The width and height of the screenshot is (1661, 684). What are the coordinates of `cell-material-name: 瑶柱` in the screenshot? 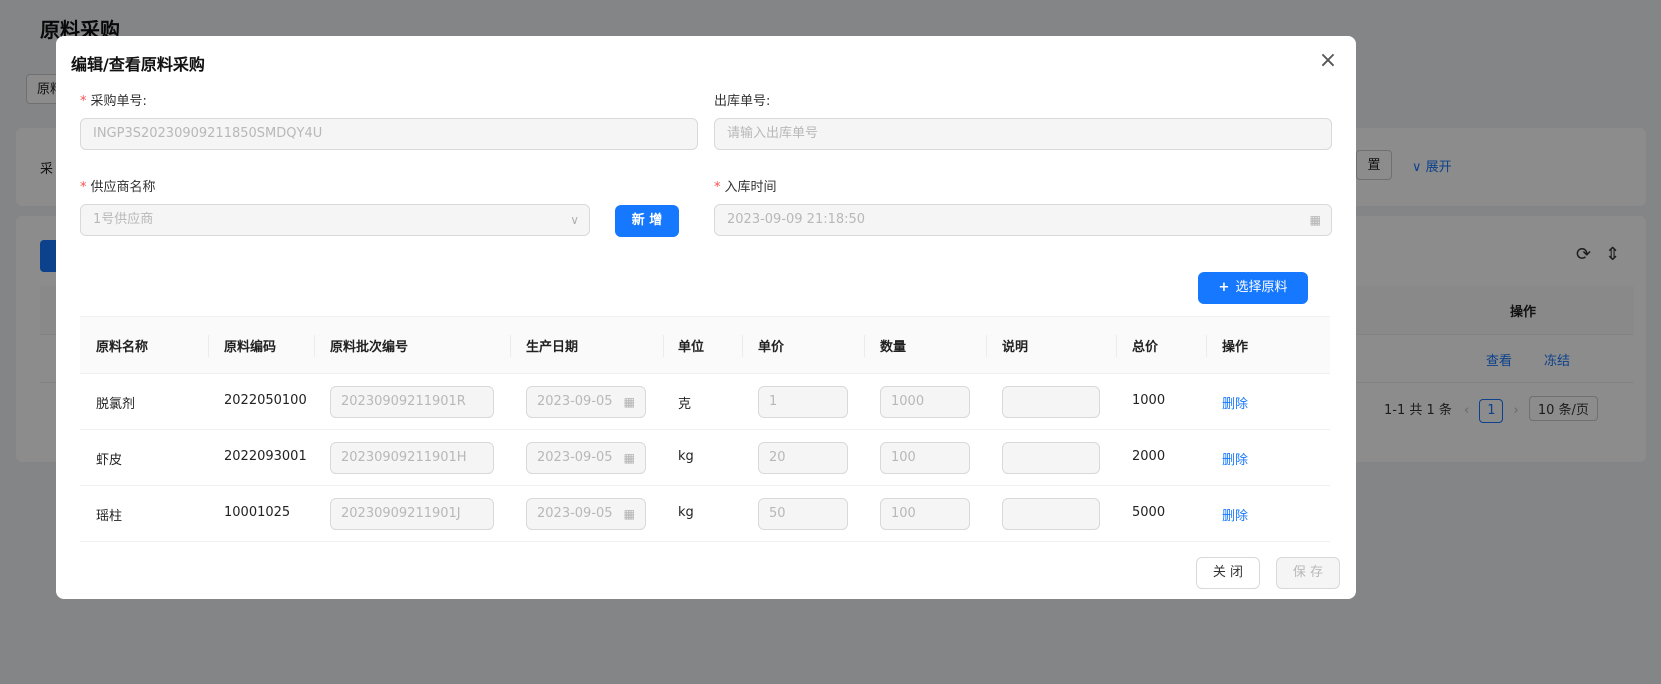 It's located at (109, 516).